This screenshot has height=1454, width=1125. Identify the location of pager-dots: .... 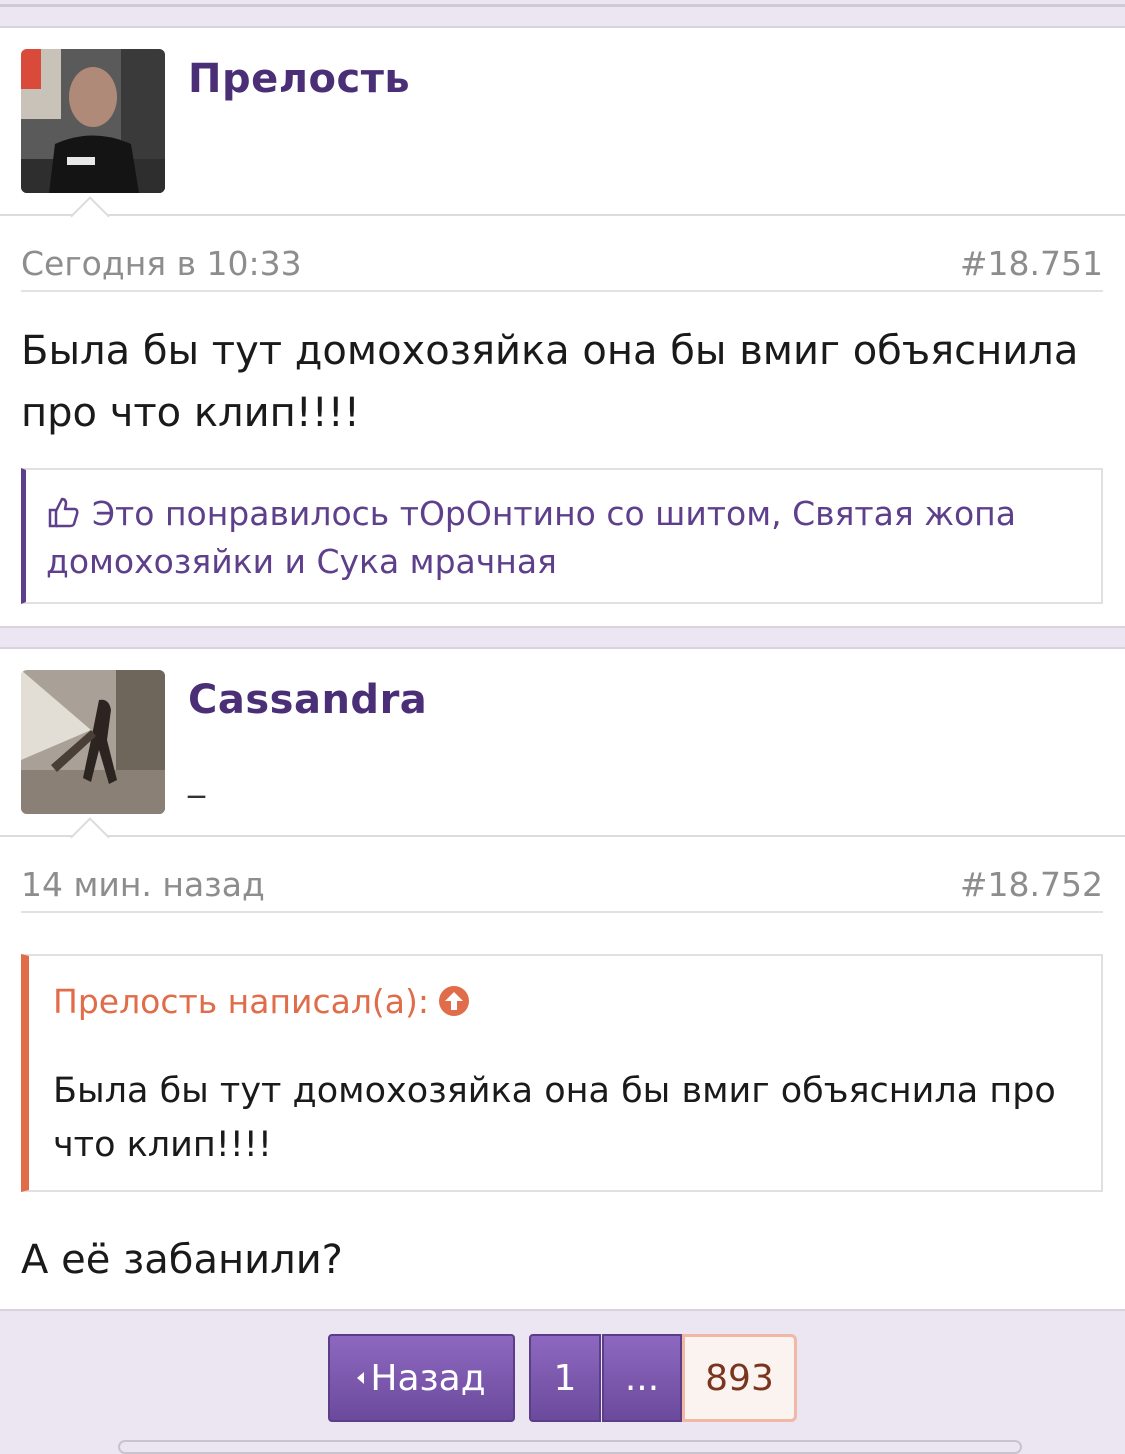
(642, 1378).